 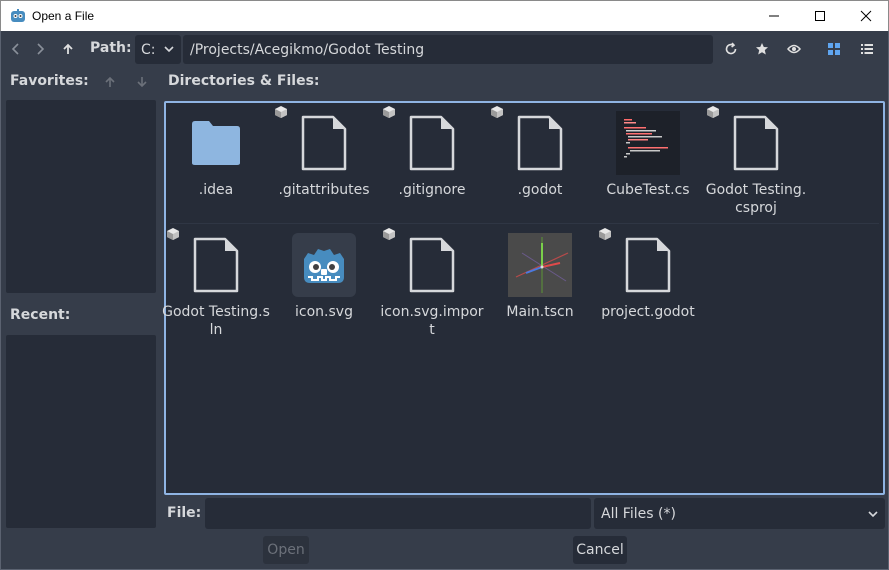 I want to click on file-item-icon-svg: icon.svg, so click(x=324, y=281).